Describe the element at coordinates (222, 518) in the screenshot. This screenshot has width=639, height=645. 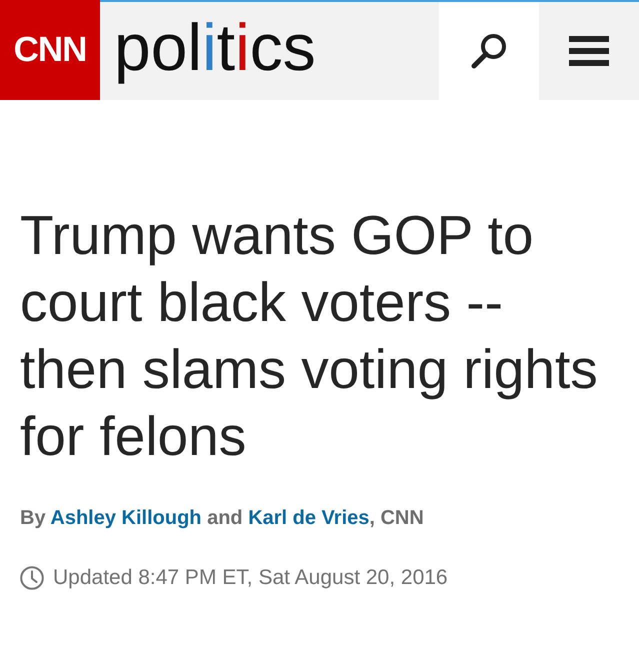
I see `byline: By Ashley Killough and Karl de Vries, CNN` at that location.